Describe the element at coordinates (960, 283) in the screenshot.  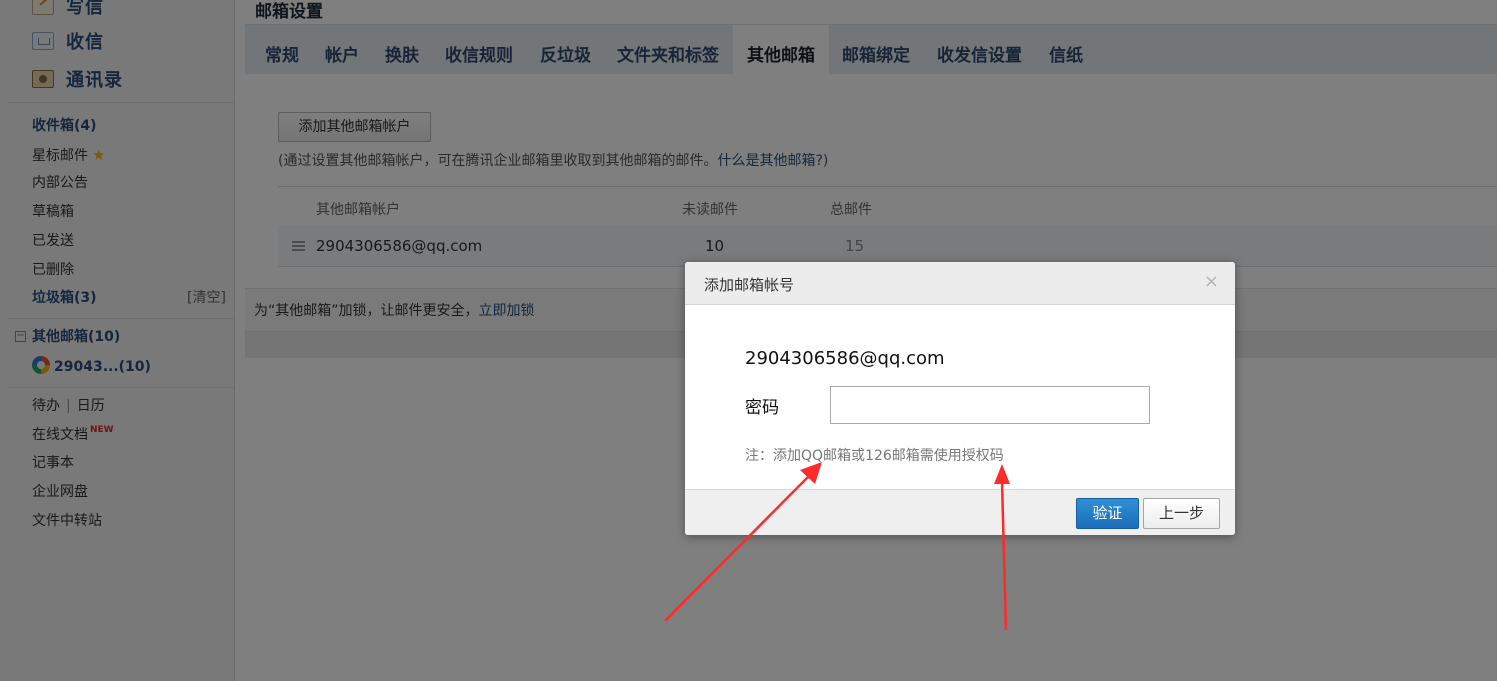
I see `dialog-header: 添加邮箱帐号 ×` at that location.